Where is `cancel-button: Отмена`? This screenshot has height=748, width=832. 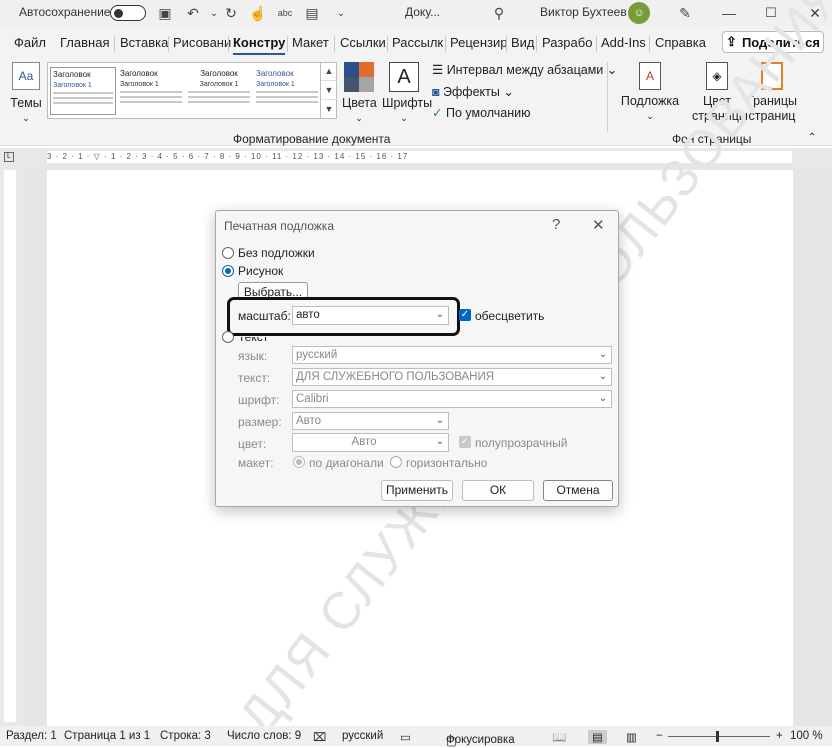 cancel-button: Отмена is located at coordinates (578, 490).